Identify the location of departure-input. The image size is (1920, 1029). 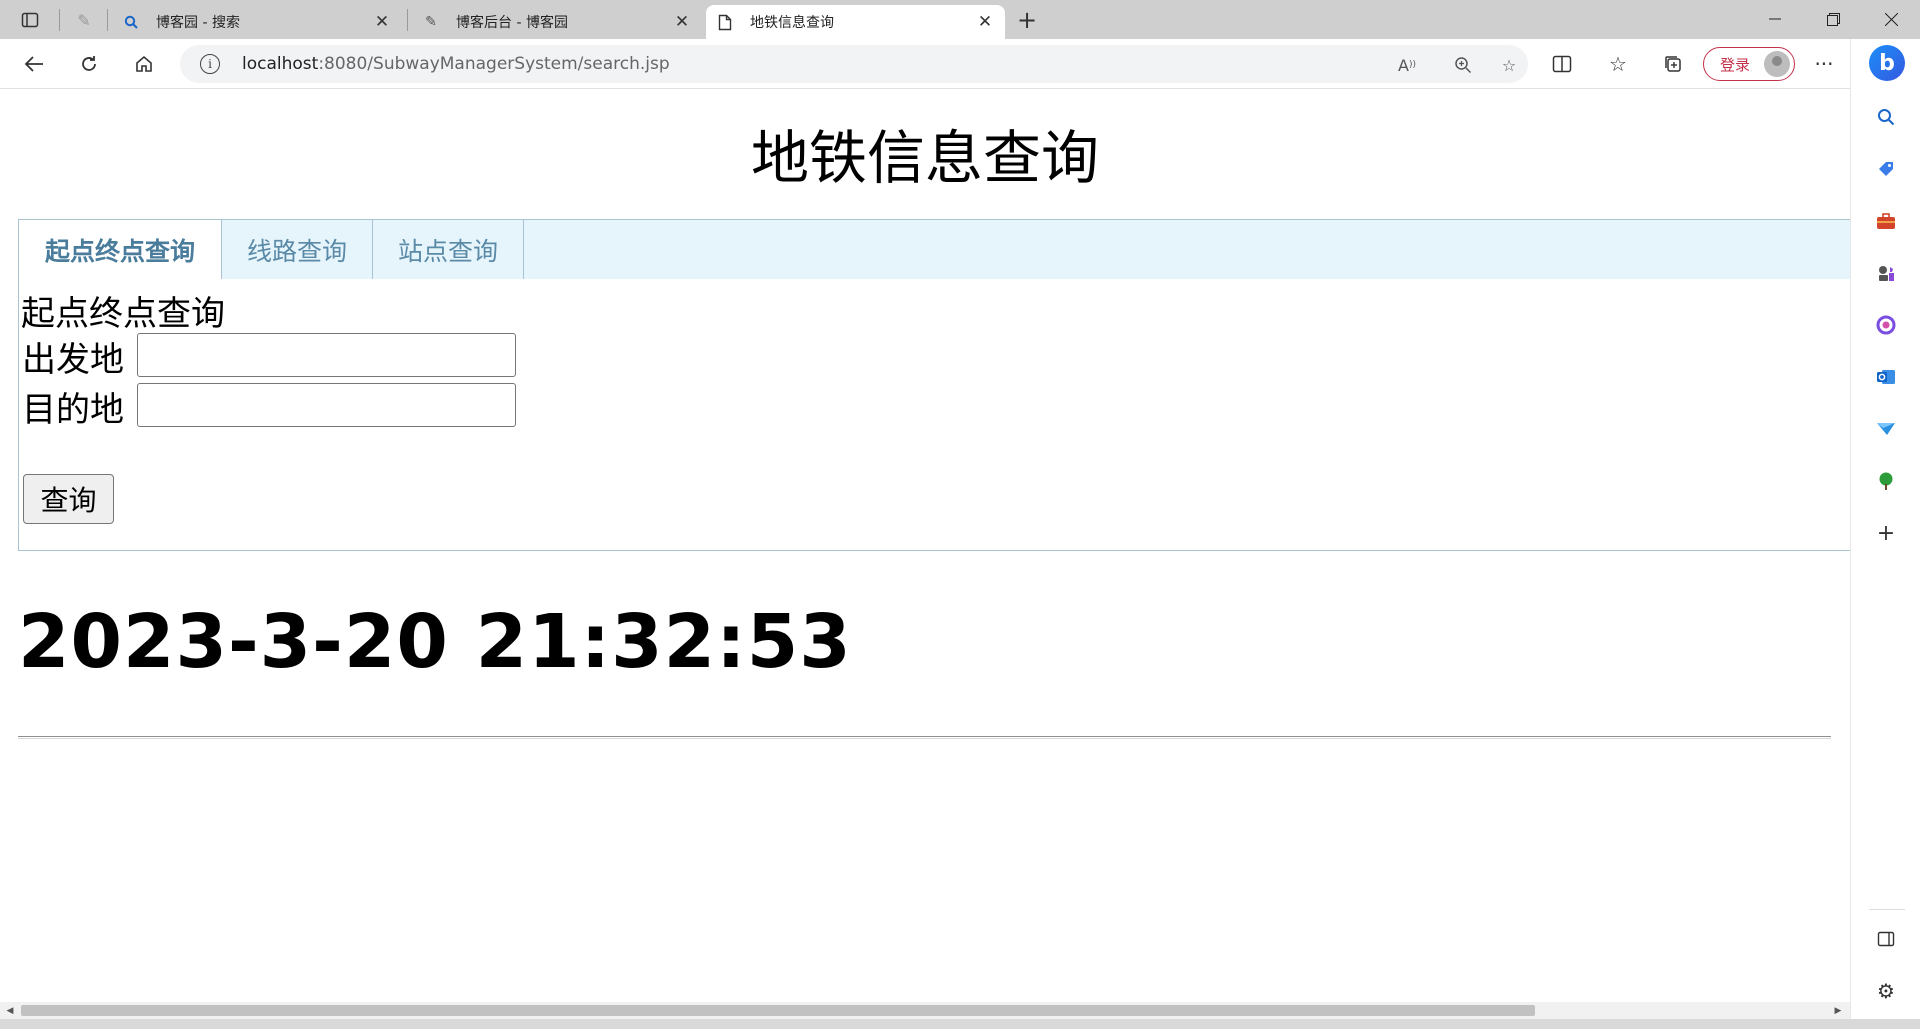
(326, 355).